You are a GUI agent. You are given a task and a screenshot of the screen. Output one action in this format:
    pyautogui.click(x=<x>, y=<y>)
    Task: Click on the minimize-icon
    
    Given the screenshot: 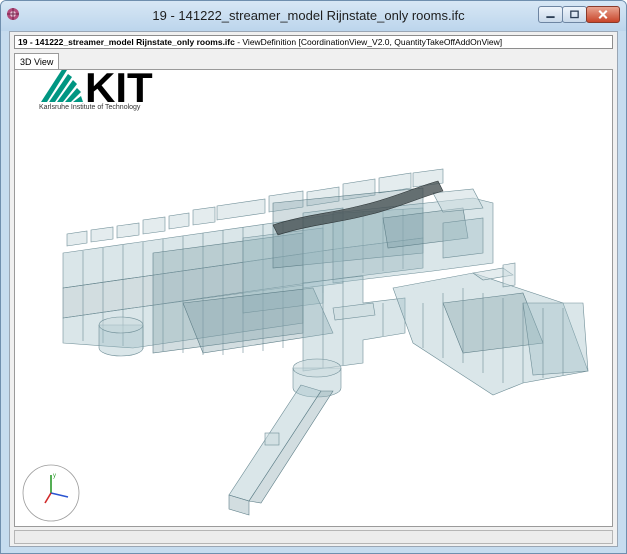 What is the action you would take?
    pyautogui.click(x=550, y=17)
    